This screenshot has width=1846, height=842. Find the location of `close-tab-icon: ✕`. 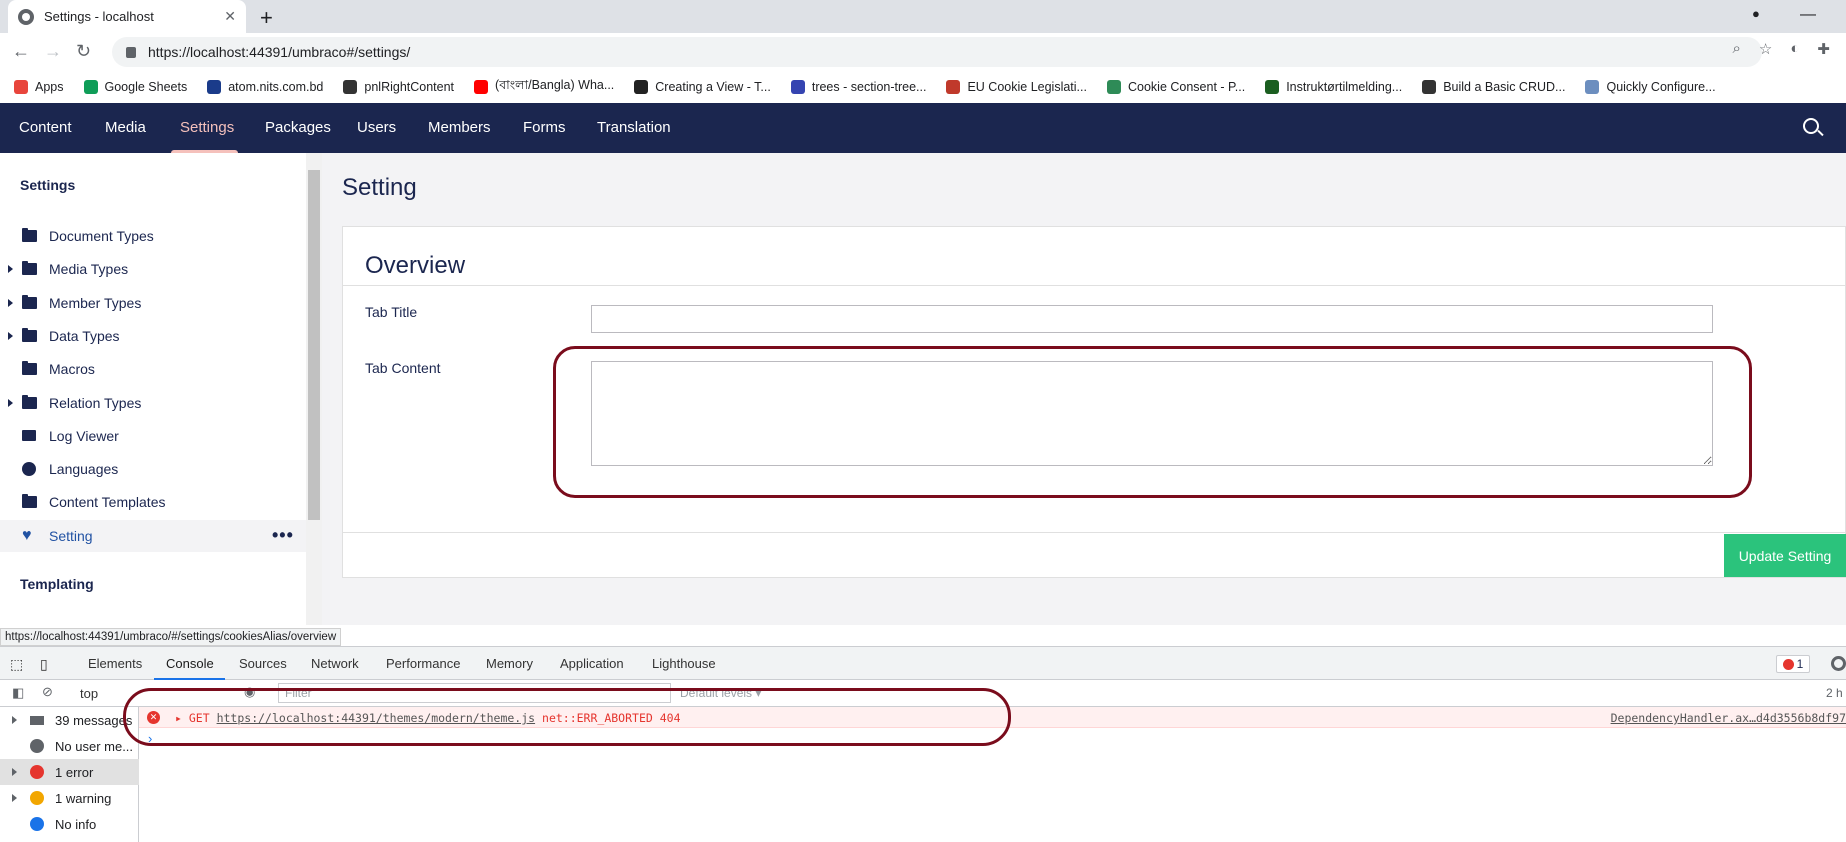

close-tab-icon: ✕ is located at coordinates (230, 16).